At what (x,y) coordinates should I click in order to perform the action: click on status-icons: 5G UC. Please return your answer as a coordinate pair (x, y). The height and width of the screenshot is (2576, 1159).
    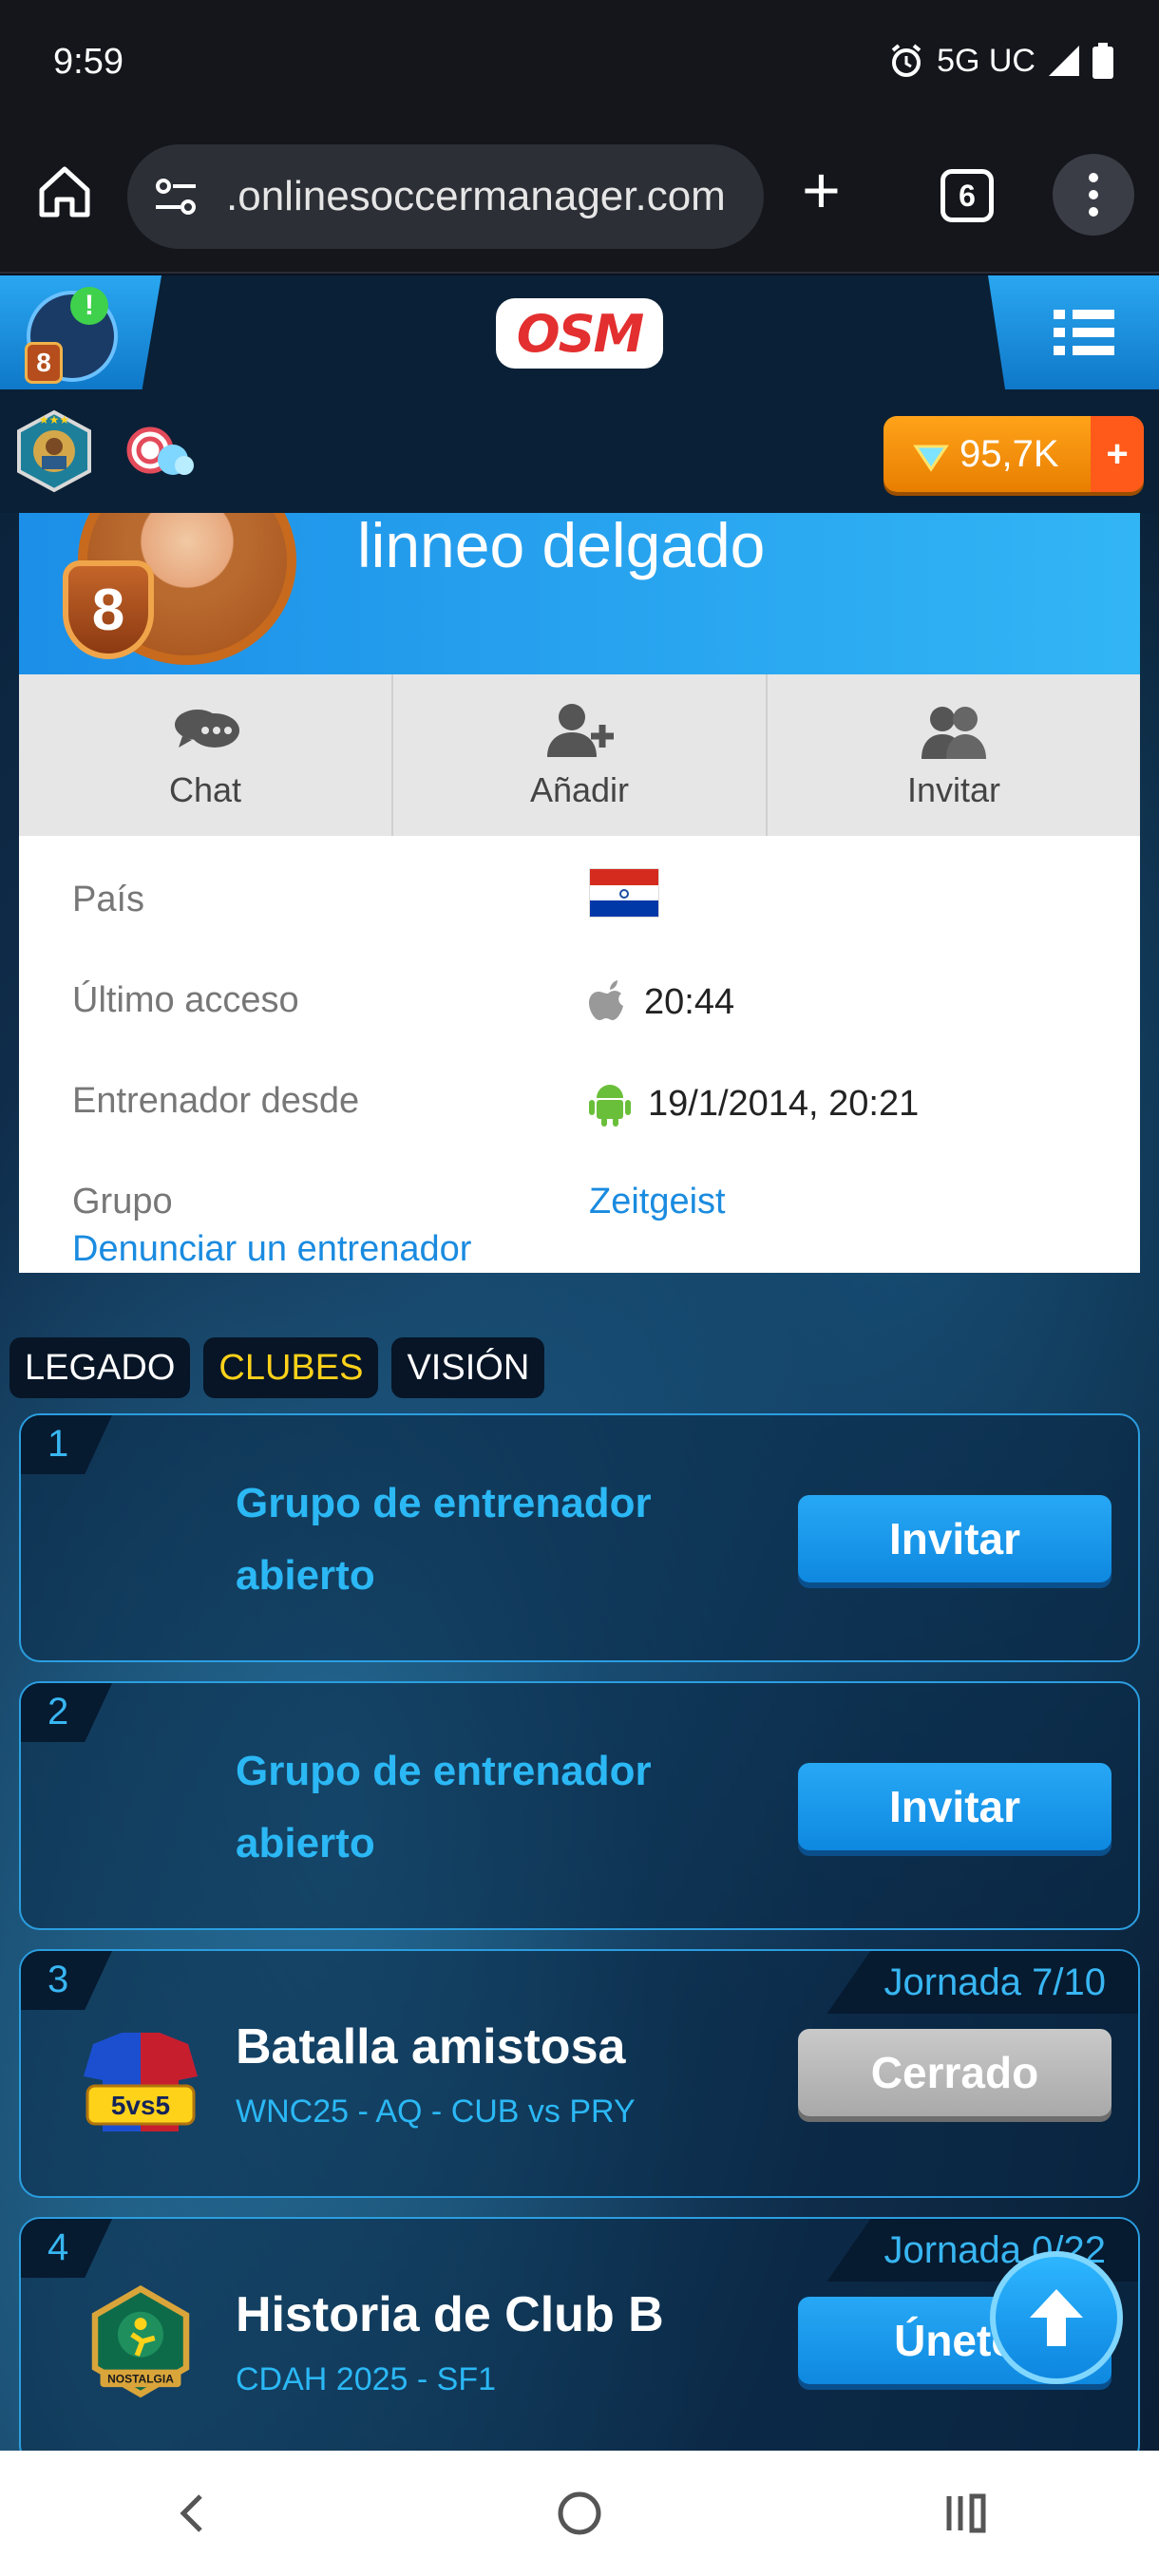
    Looking at the image, I should click on (1000, 61).